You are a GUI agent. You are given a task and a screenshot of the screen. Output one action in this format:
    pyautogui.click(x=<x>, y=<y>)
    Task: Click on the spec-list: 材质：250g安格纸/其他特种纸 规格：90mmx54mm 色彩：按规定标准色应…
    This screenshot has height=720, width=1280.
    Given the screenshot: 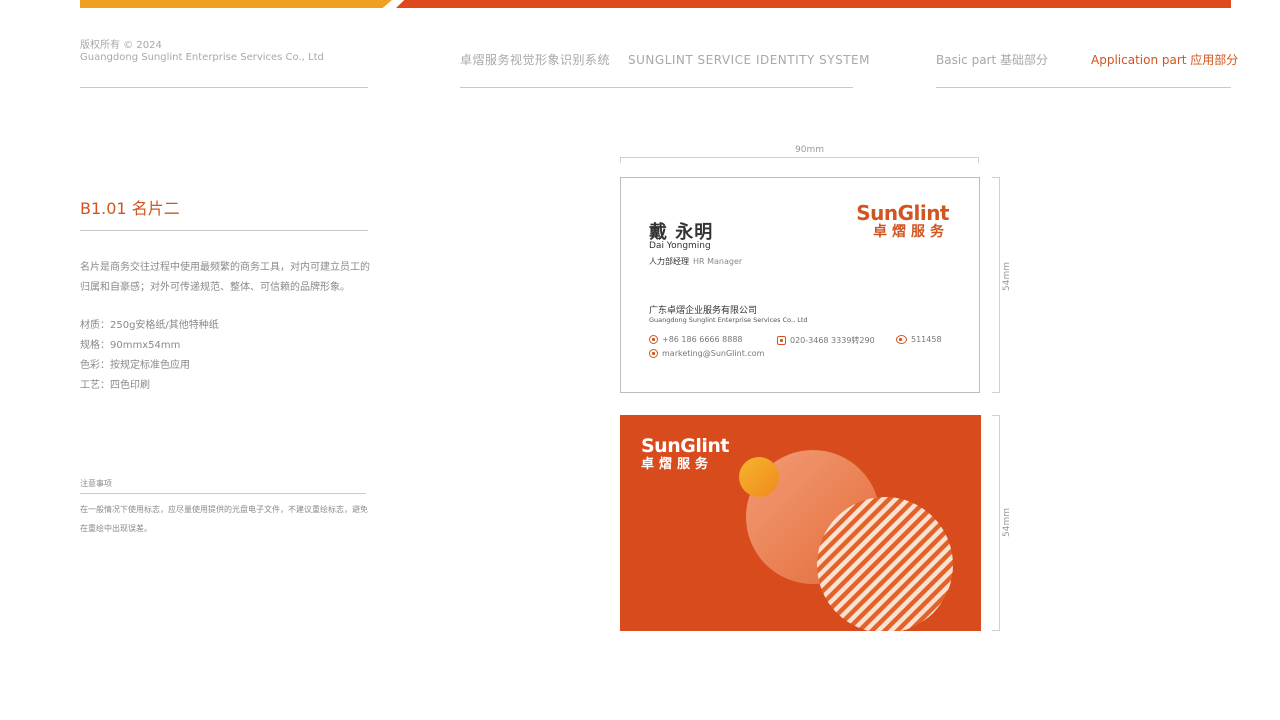 What is the action you would take?
    pyautogui.click(x=149, y=356)
    